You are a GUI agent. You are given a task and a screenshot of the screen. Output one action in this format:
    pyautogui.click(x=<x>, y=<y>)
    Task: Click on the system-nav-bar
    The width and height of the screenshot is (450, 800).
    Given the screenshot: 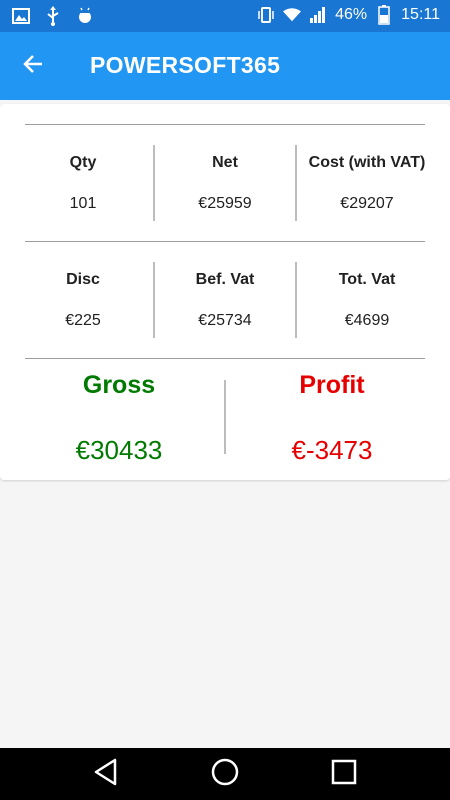 What is the action you would take?
    pyautogui.click(x=225, y=774)
    